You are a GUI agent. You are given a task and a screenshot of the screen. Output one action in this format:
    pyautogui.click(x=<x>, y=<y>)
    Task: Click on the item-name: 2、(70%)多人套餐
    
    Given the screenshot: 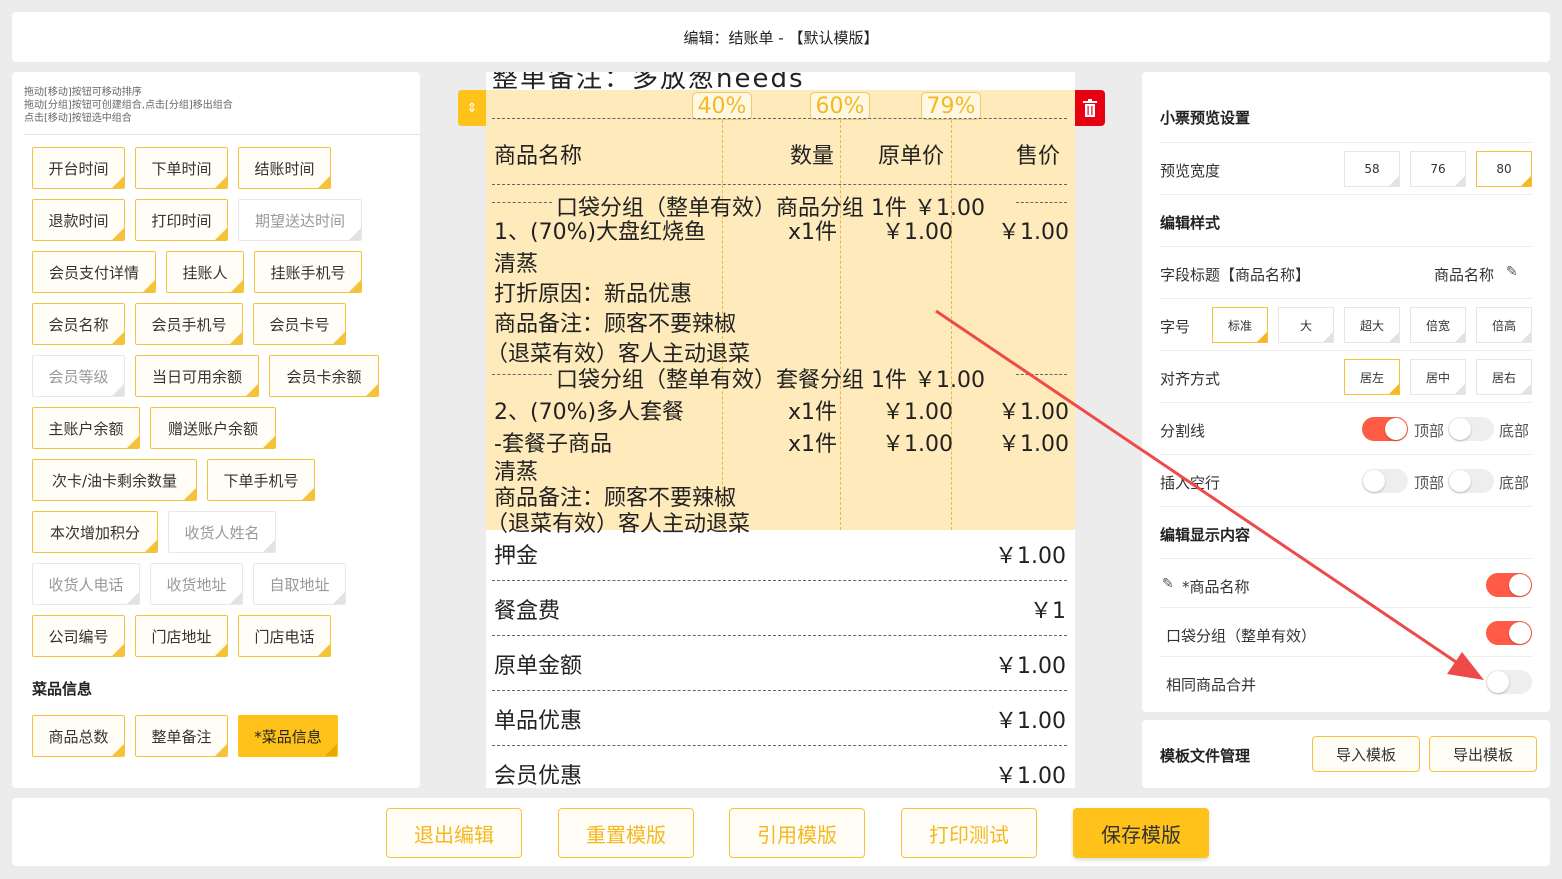 What is the action you would take?
    pyautogui.click(x=589, y=412)
    